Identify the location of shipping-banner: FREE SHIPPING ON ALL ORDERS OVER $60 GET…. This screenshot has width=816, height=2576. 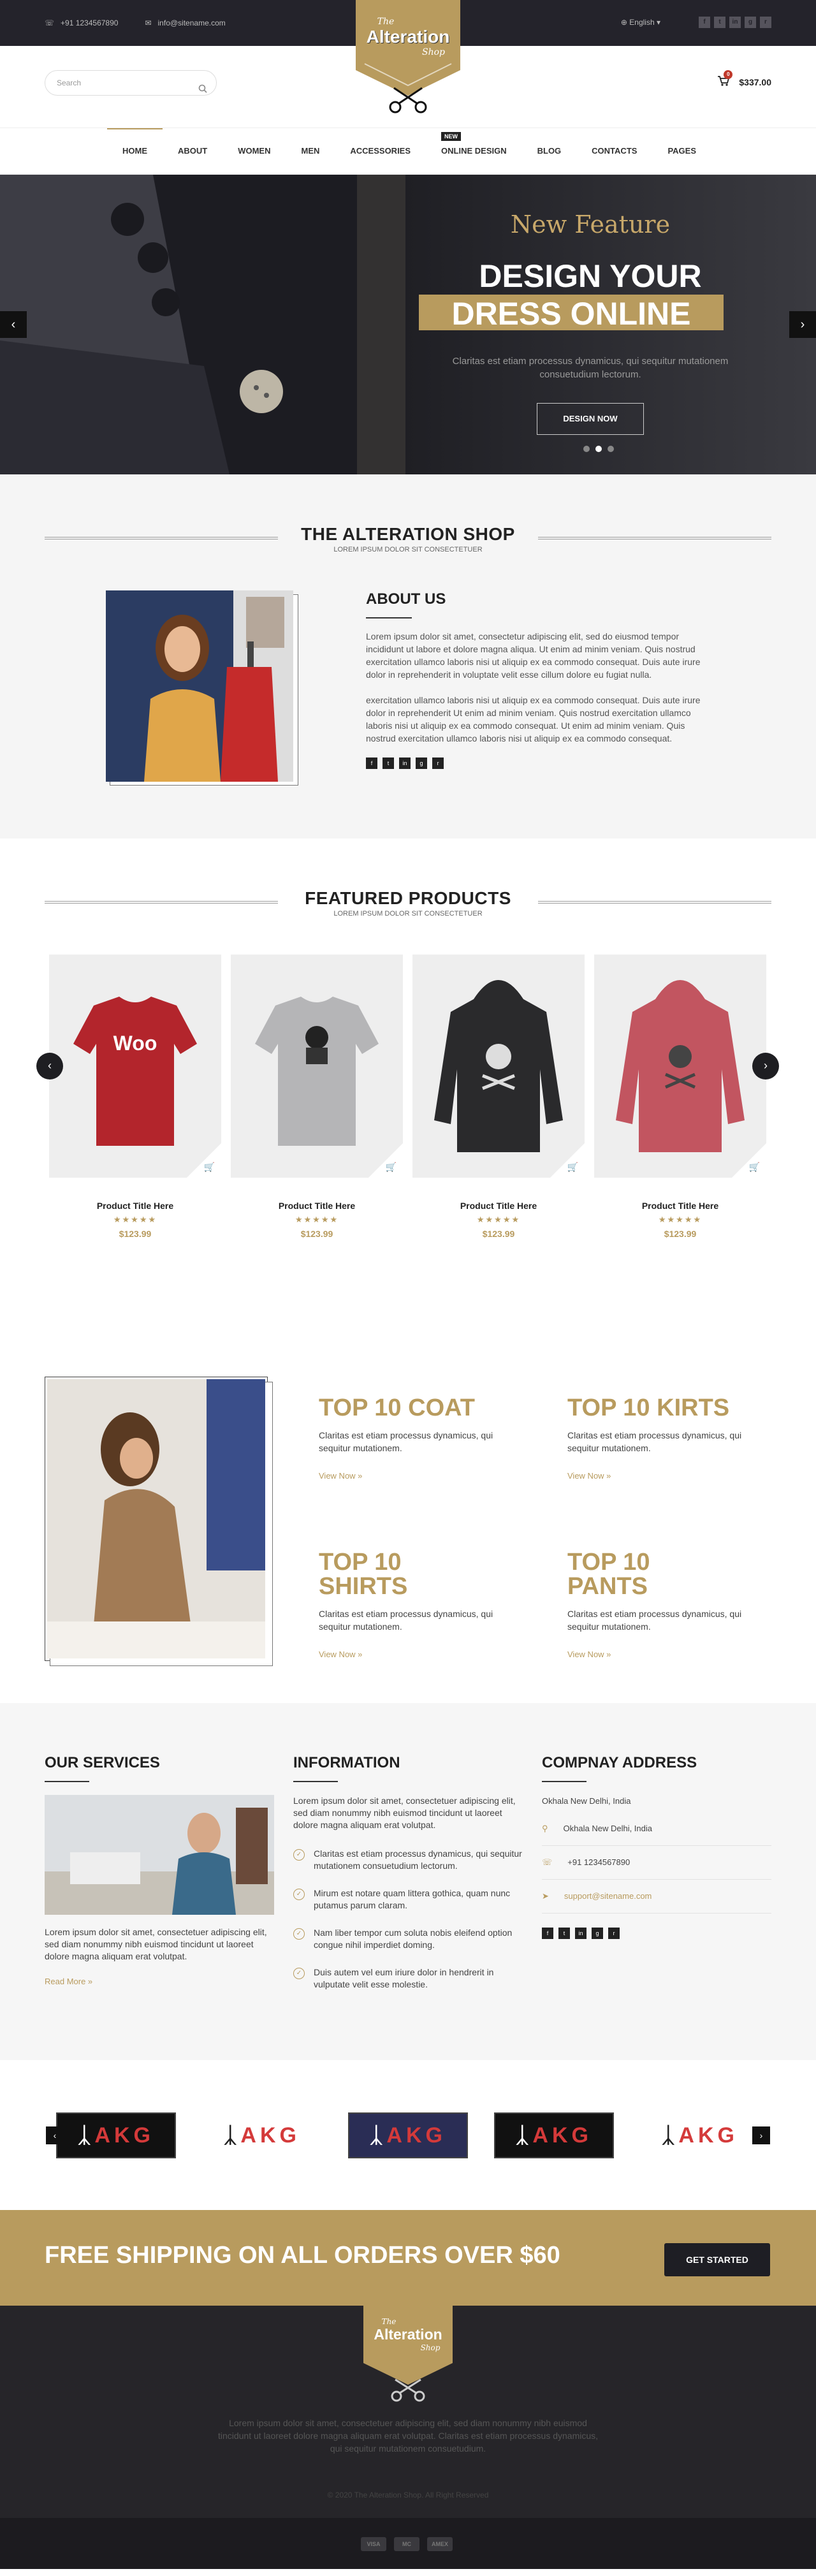
(408, 2258).